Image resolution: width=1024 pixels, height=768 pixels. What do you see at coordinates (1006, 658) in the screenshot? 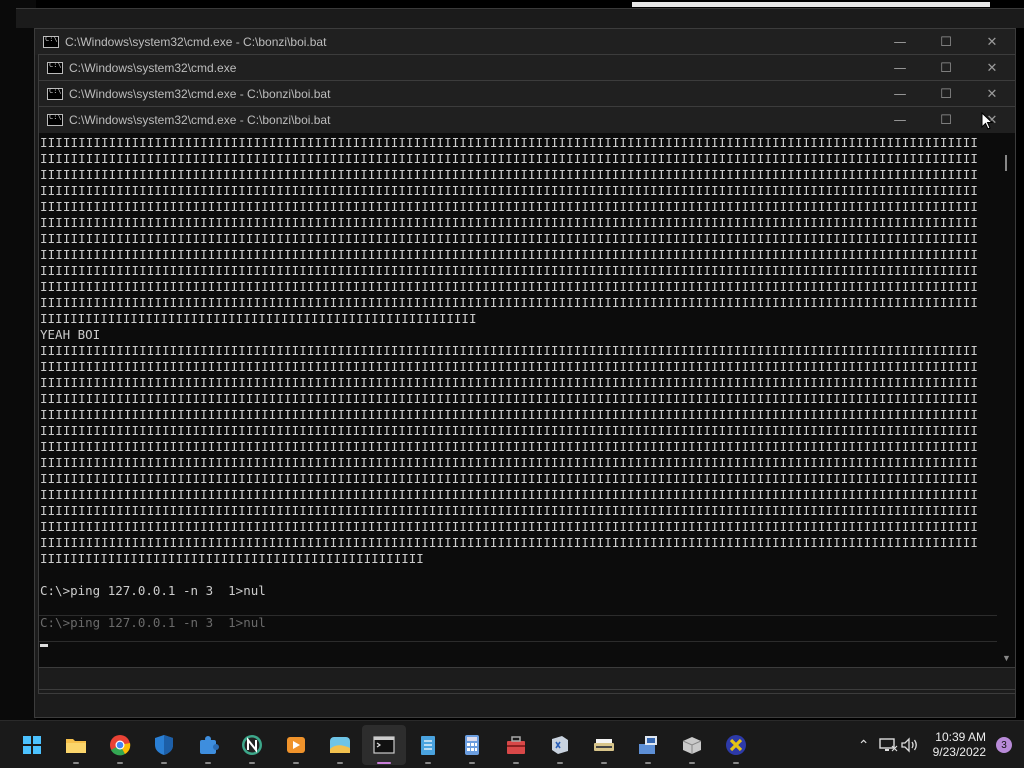
I see `scroll-down-arrow-icon: ▼` at bounding box center [1006, 658].